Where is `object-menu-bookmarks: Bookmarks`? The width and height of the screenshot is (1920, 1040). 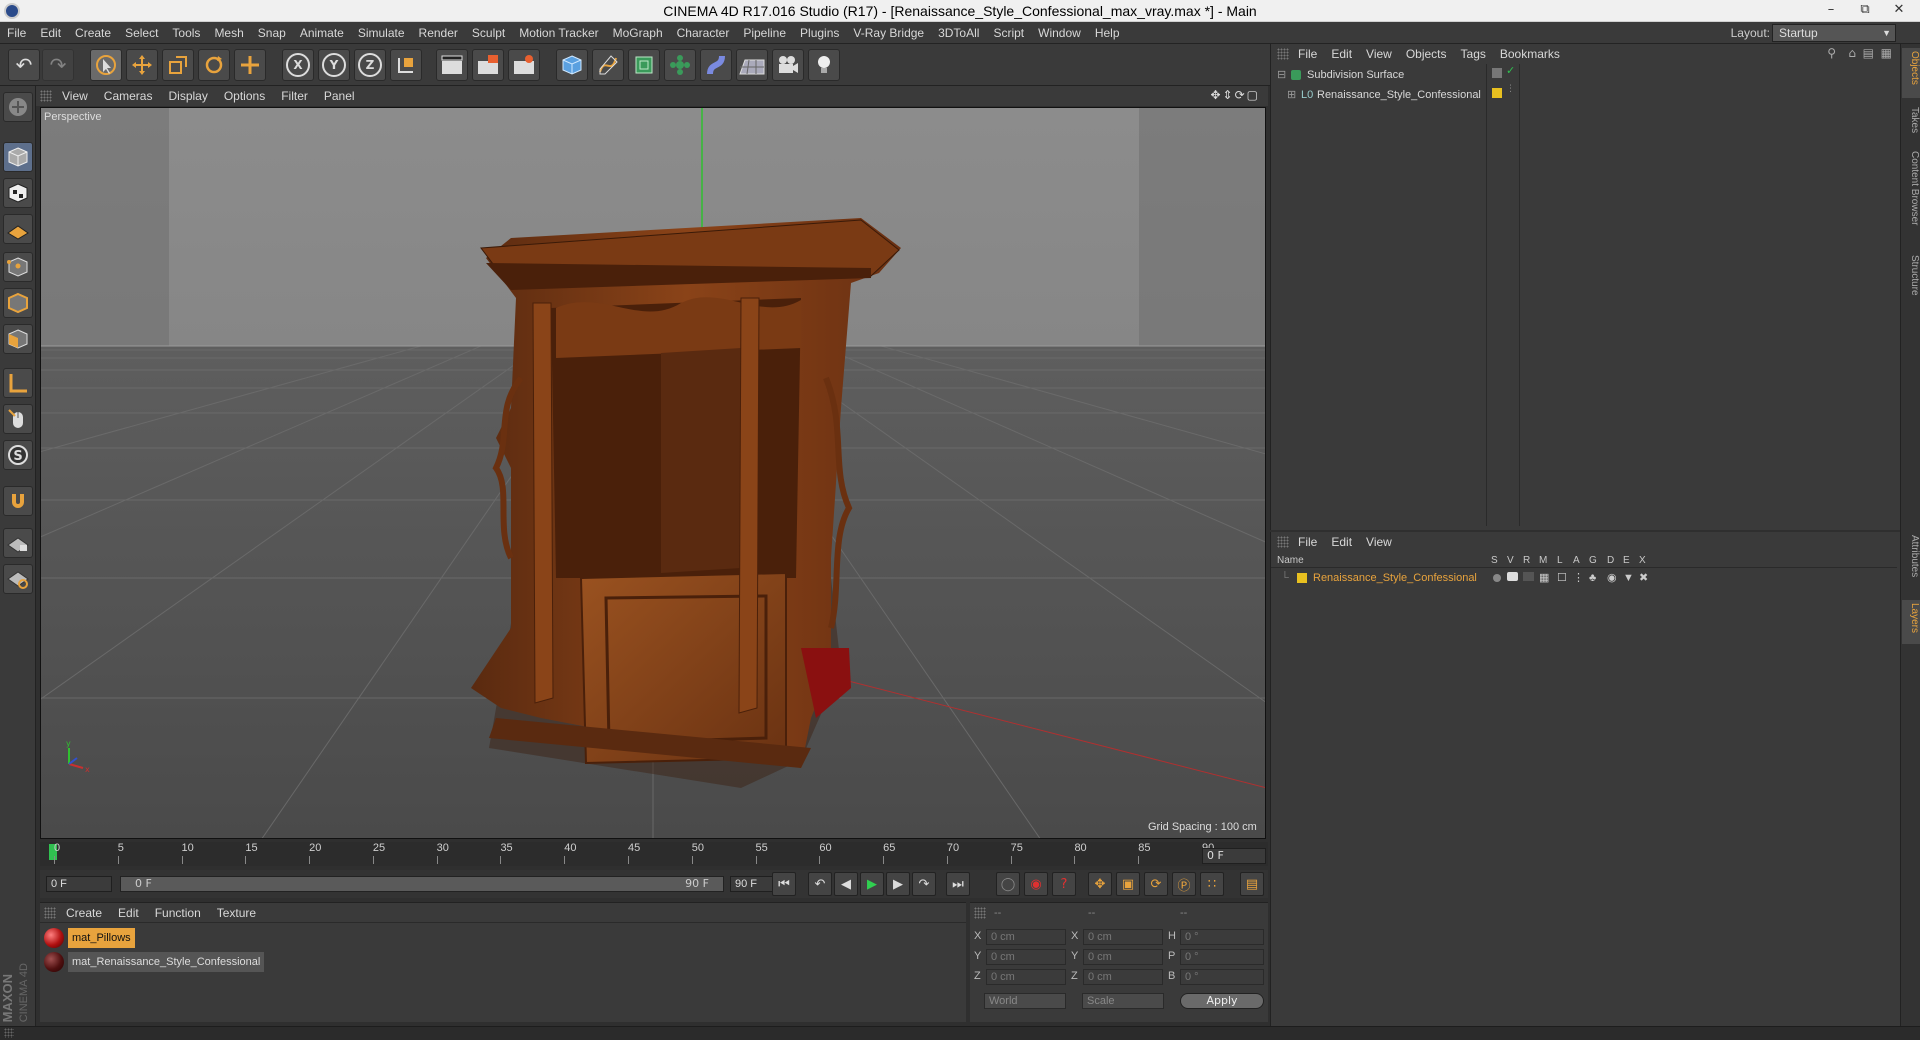
object-menu-bookmarks: Bookmarks is located at coordinates (1530, 54).